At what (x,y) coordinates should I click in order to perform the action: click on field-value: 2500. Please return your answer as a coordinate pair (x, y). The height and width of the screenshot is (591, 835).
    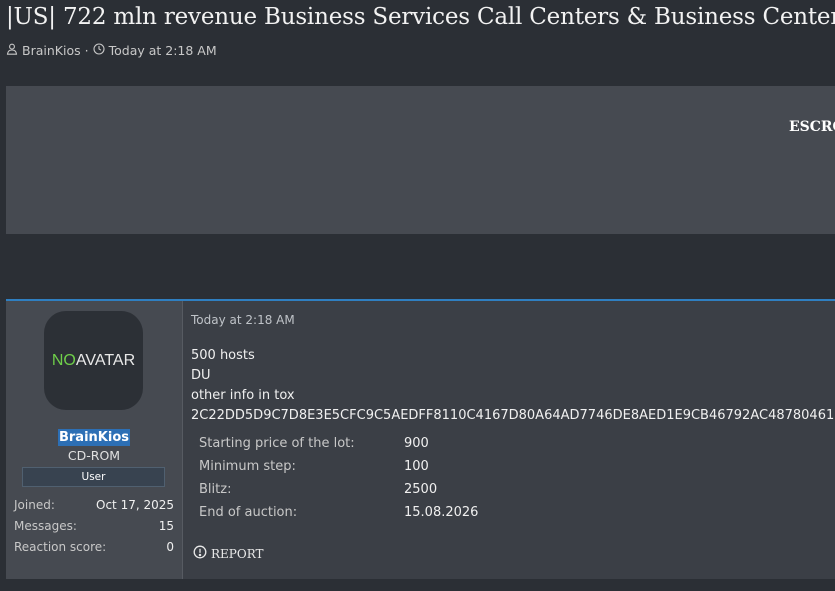
    Looking at the image, I should click on (421, 489).